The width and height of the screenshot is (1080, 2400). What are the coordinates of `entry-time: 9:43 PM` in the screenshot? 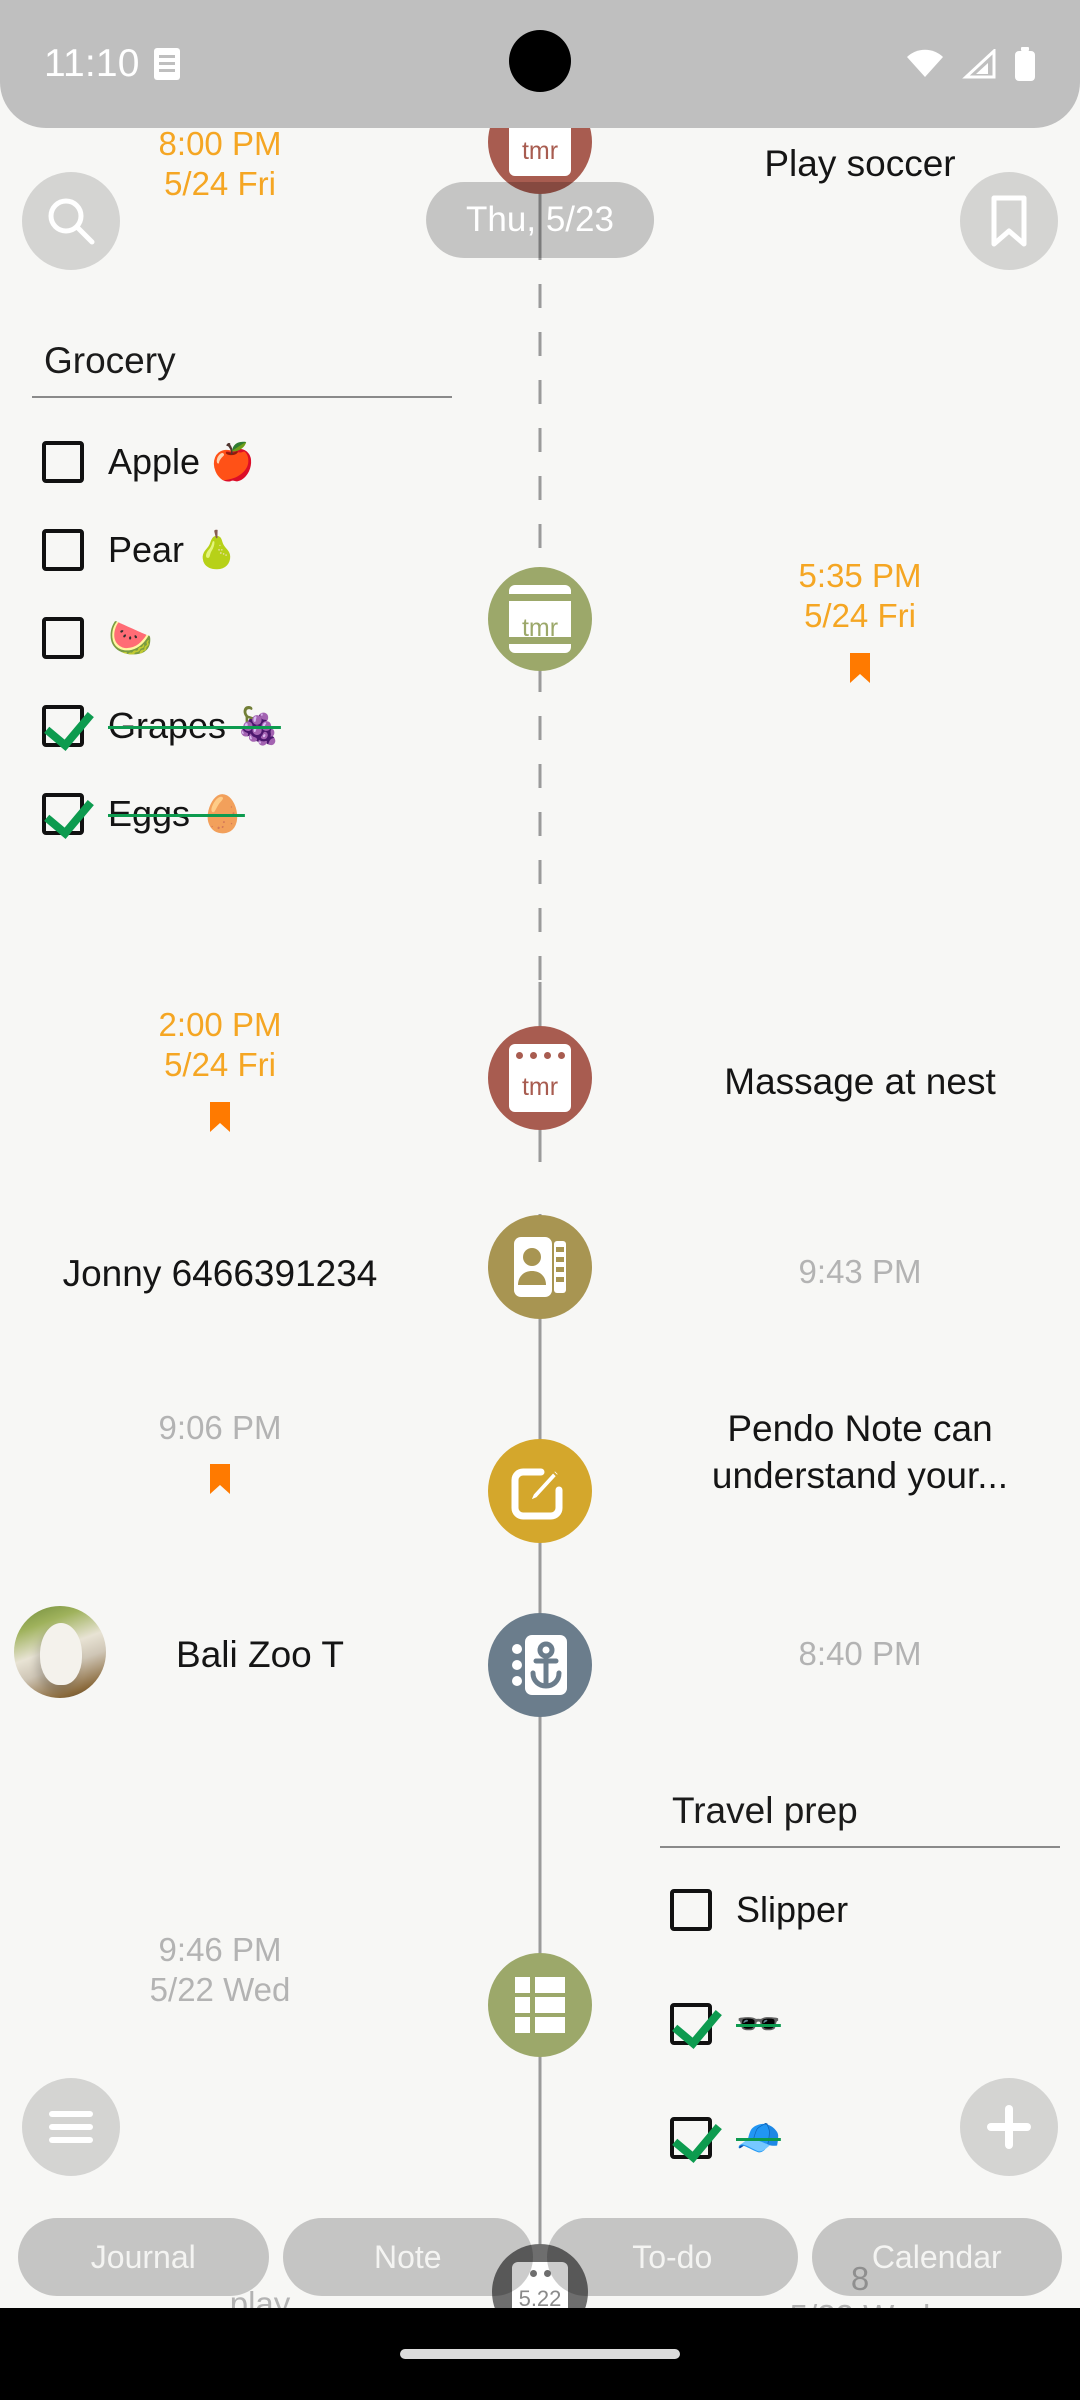 It's located at (860, 1271).